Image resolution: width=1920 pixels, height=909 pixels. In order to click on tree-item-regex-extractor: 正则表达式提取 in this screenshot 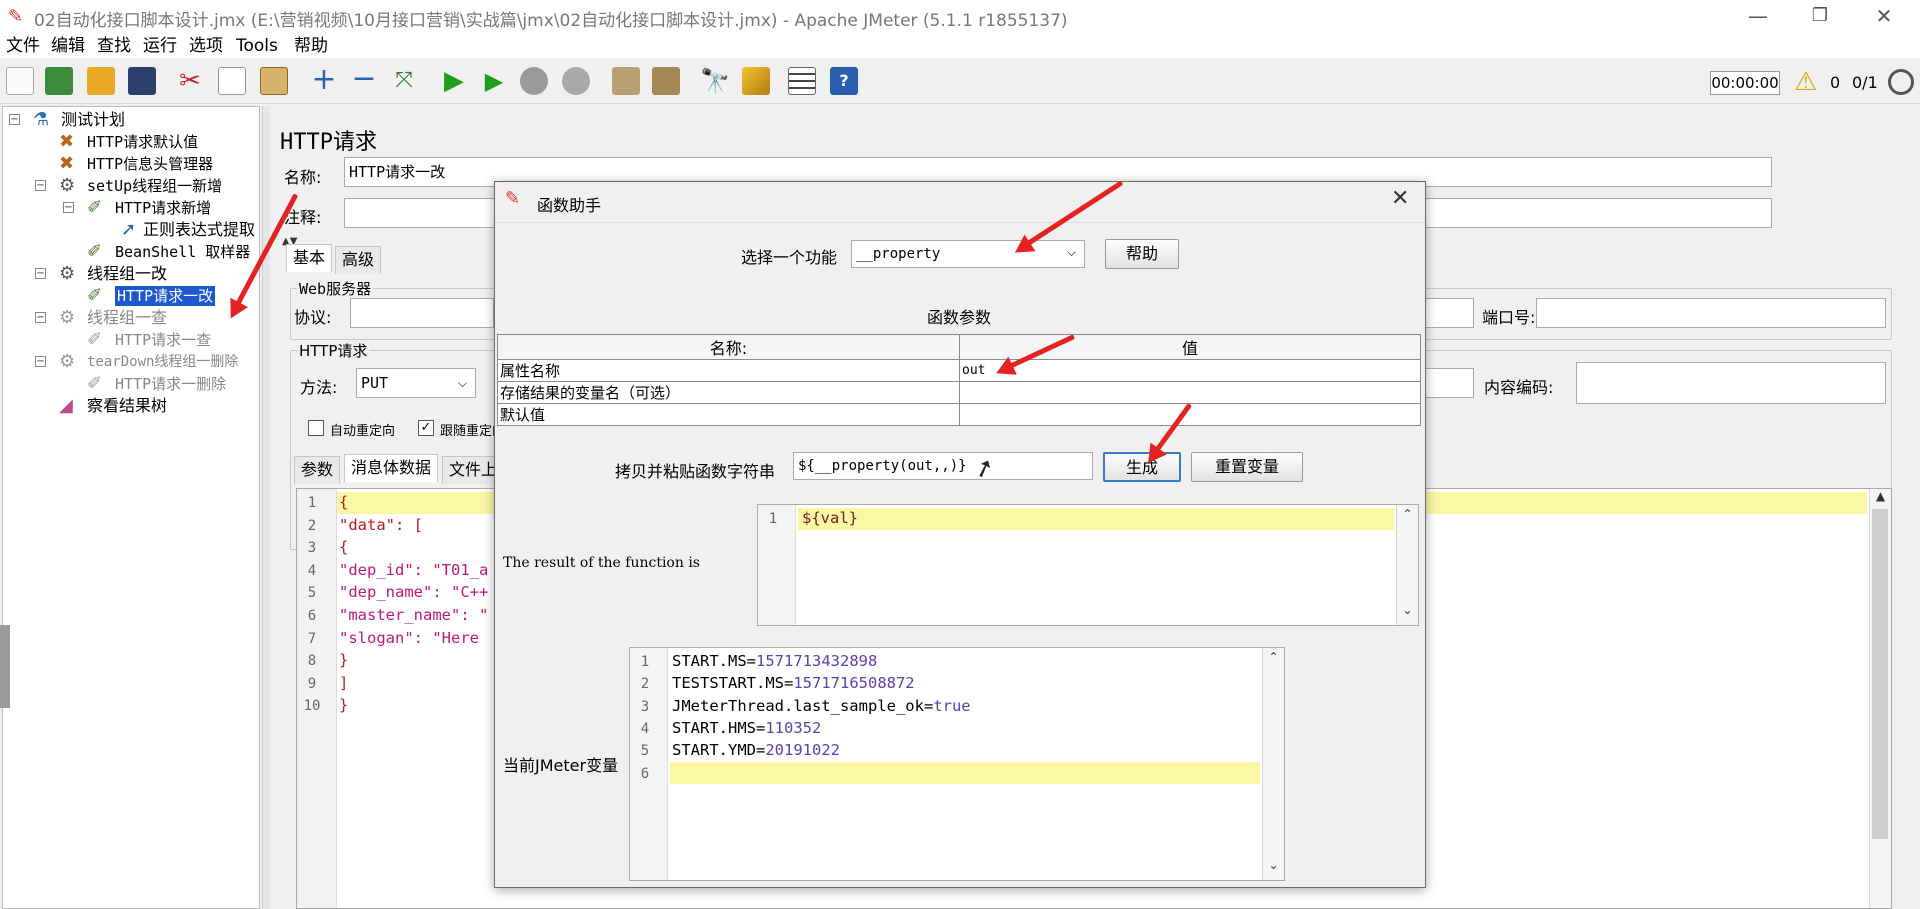, I will do `click(199, 230)`.